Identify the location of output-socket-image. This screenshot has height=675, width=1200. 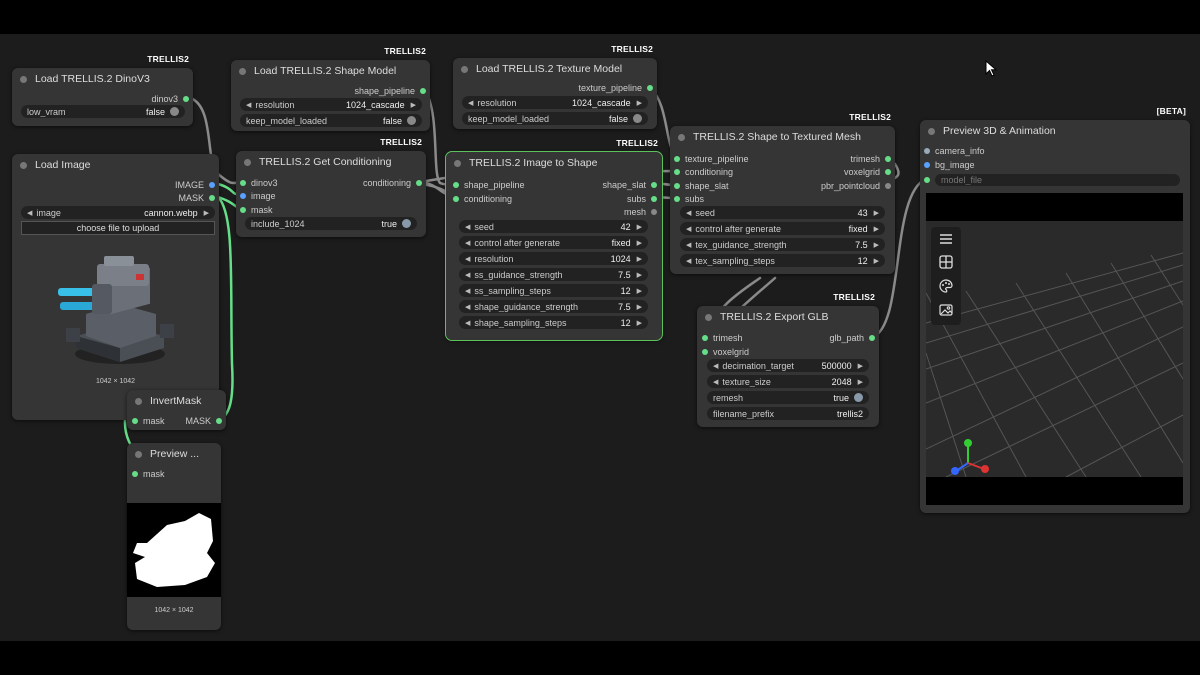
(212, 185).